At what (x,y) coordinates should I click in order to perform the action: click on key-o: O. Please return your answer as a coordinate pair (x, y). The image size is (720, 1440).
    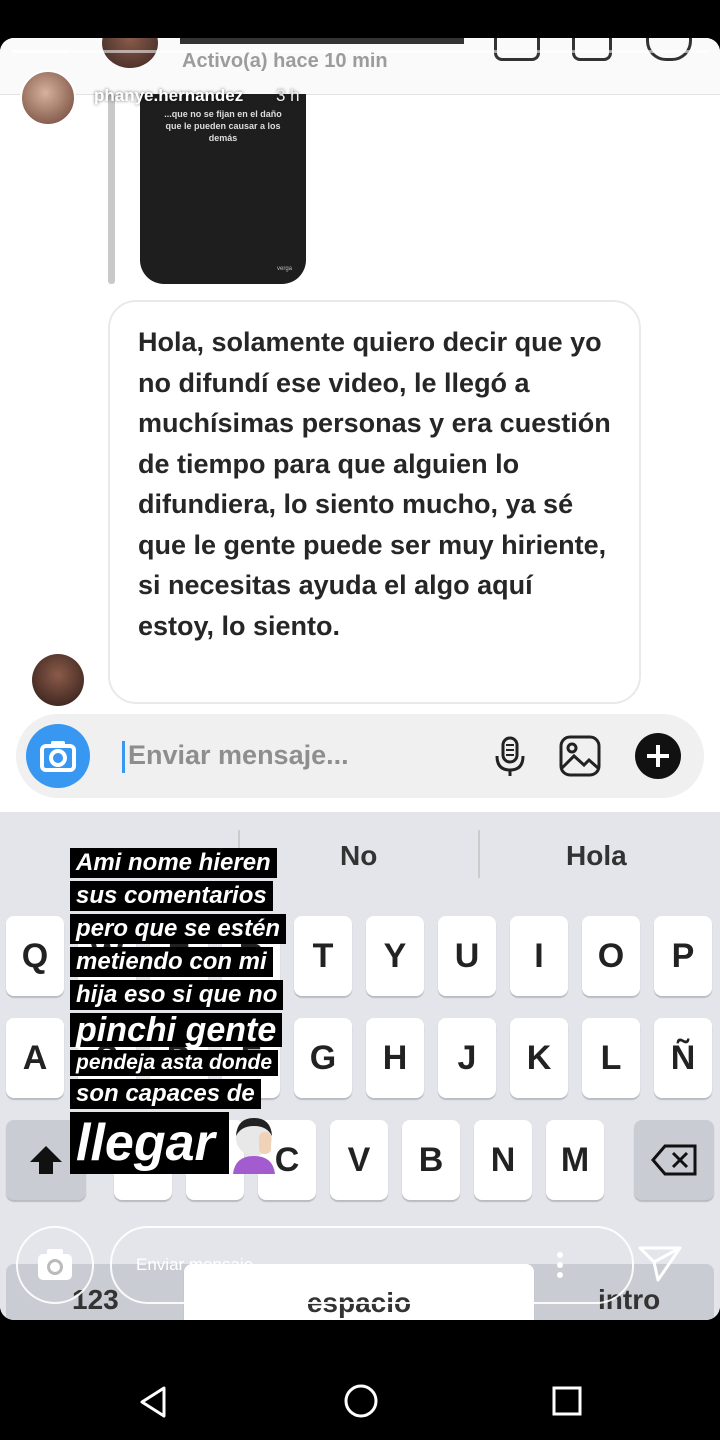
    Looking at the image, I should click on (611, 956).